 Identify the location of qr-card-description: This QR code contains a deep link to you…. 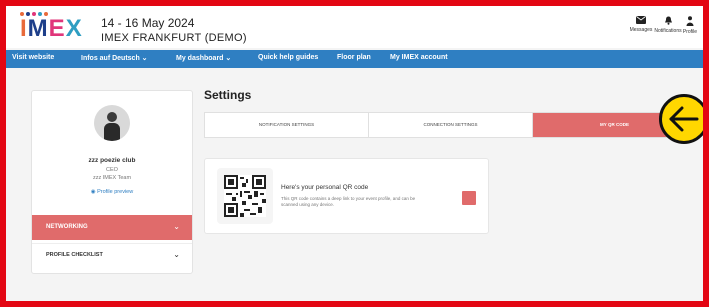
(348, 201).